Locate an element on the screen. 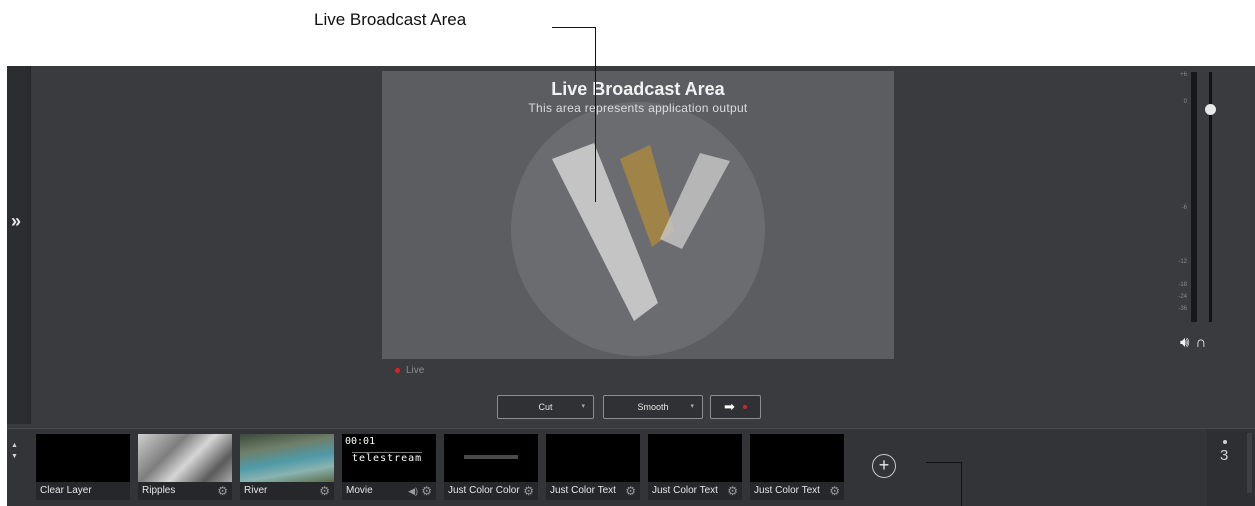  smooth-label: Smooth is located at coordinates (653, 407).